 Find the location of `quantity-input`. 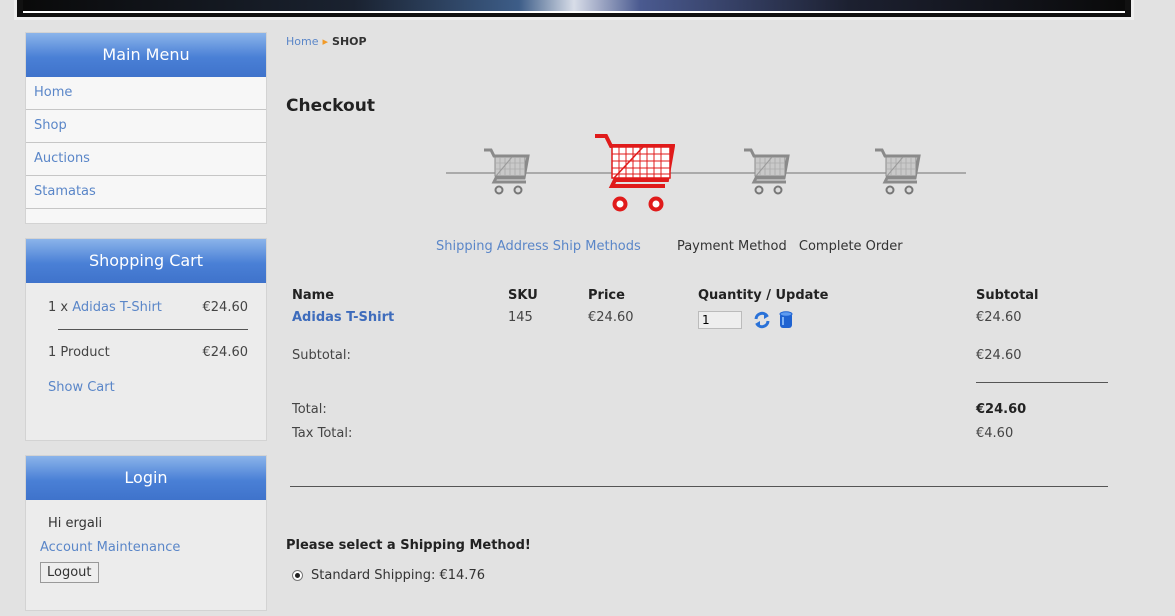

quantity-input is located at coordinates (720, 320).